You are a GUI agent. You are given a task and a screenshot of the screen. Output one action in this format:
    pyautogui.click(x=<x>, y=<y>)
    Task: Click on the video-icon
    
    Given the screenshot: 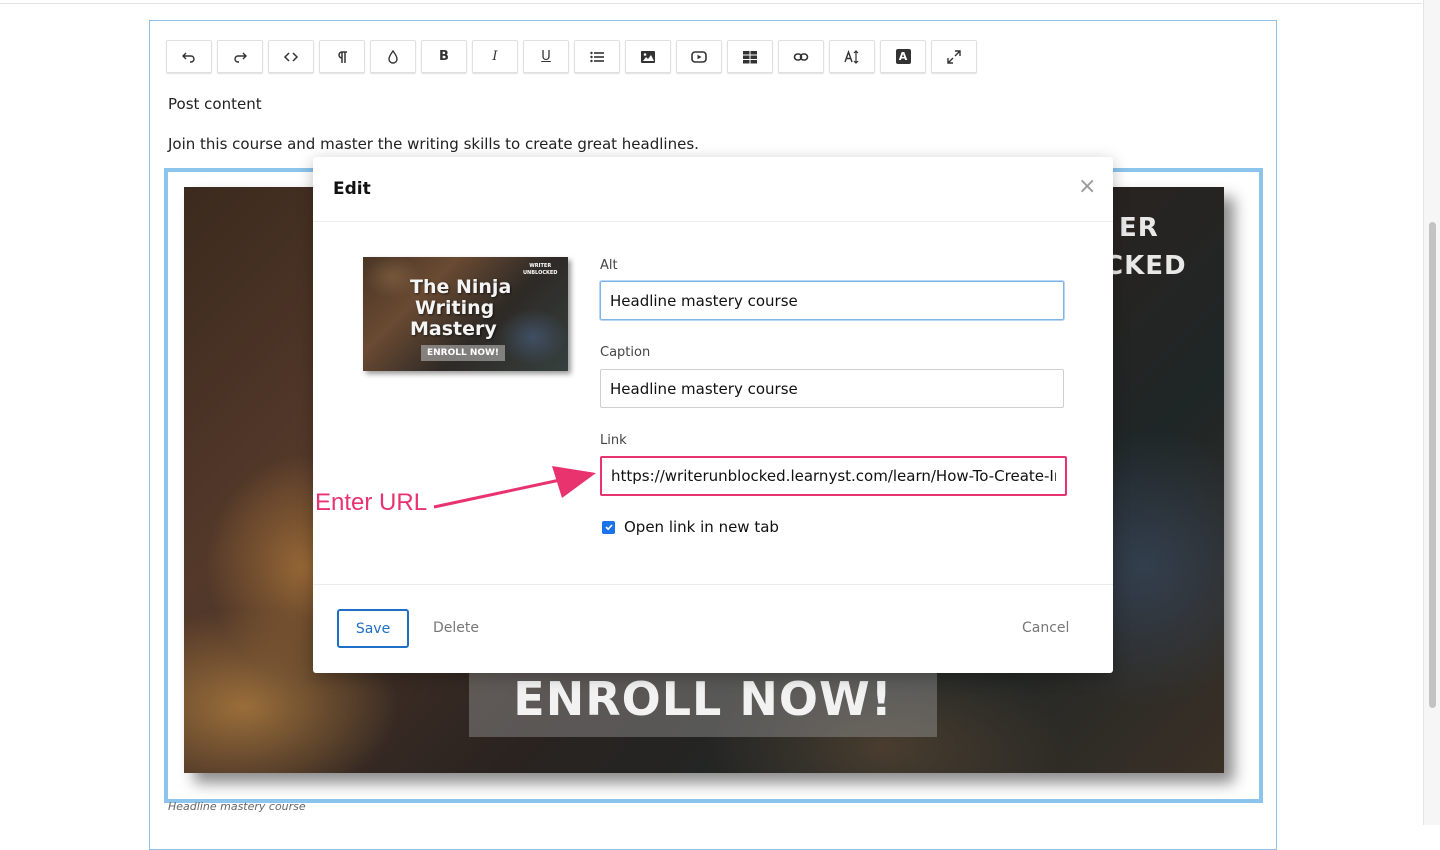 What is the action you would take?
    pyautogui.click(x=699, y=56)
    